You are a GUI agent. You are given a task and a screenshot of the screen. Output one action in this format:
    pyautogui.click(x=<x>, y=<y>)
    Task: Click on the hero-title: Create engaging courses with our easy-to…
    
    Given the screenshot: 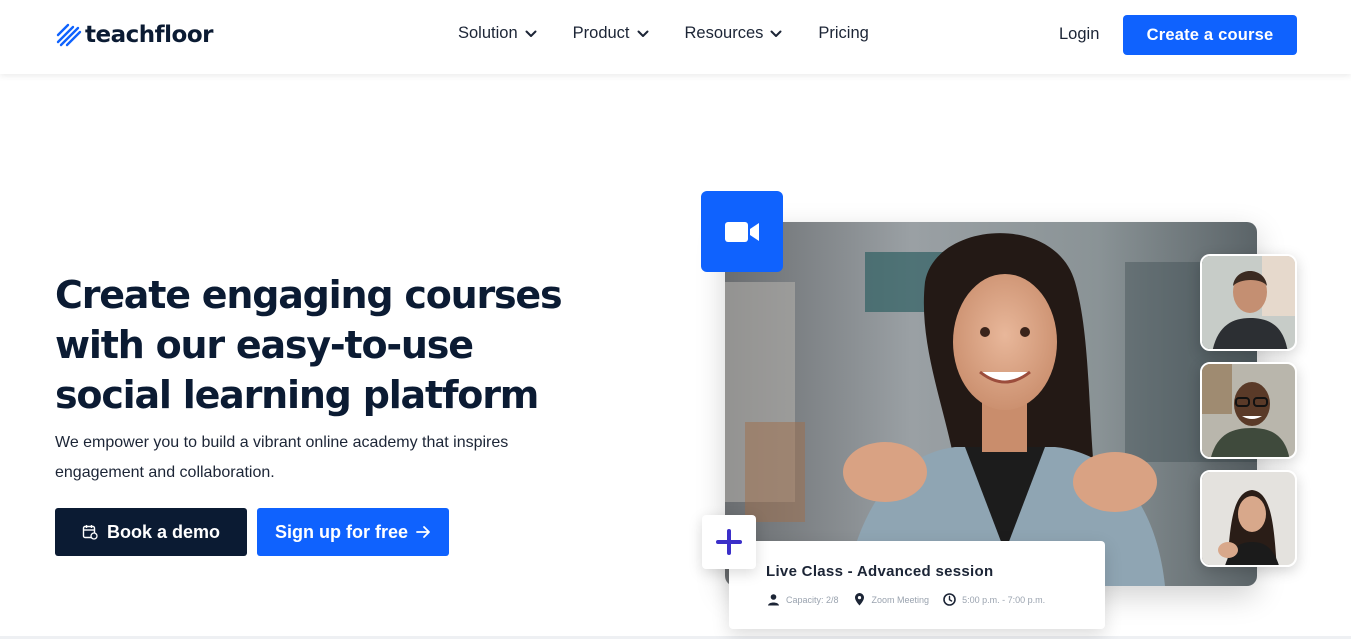 What is the action you would take?
    pyautogui.click(x=315, y=345)
    